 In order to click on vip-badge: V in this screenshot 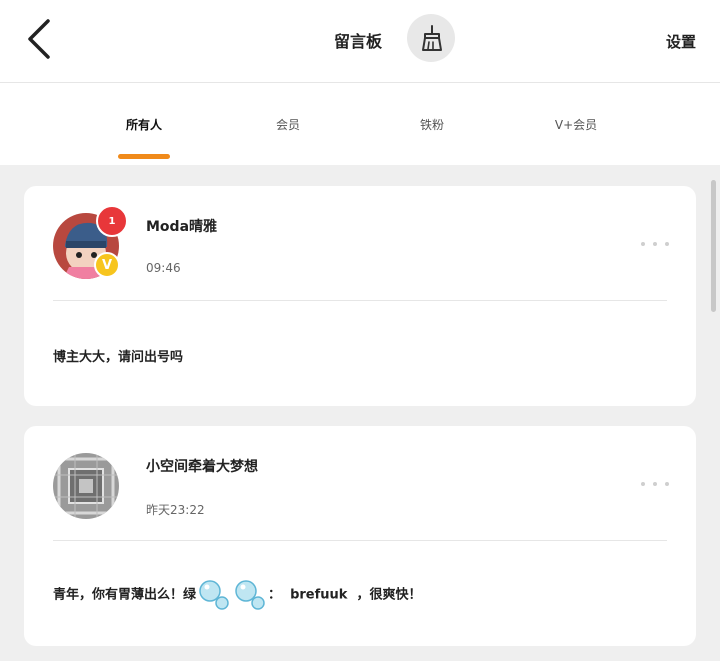, I will do `click(107, 265)`.